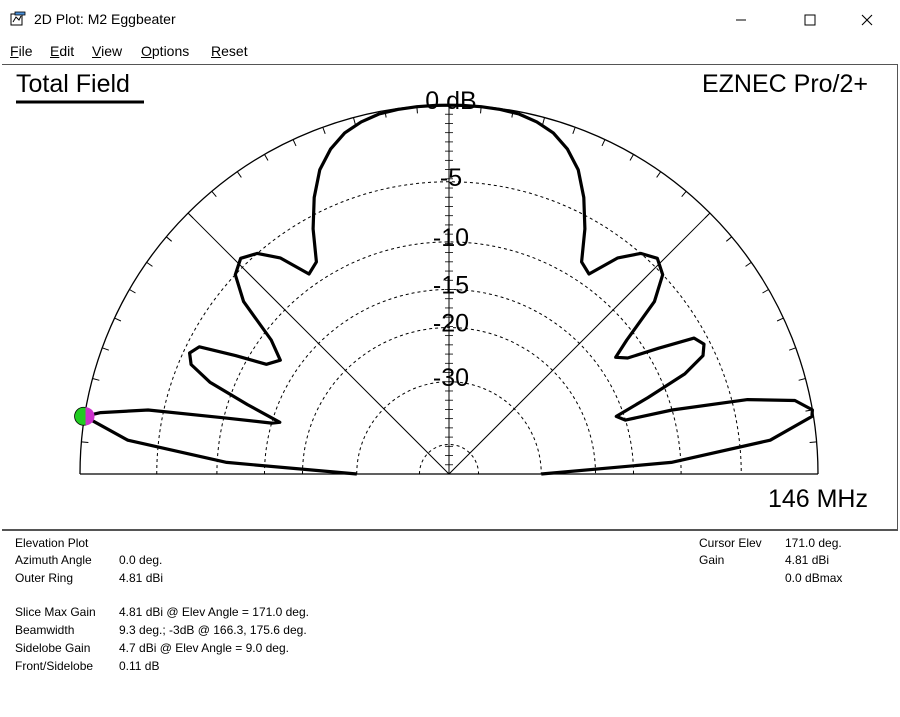  Describe the element at coordinates (53, 560) in the screenshot. I see `info-label: Azimuth Angle` at that location.